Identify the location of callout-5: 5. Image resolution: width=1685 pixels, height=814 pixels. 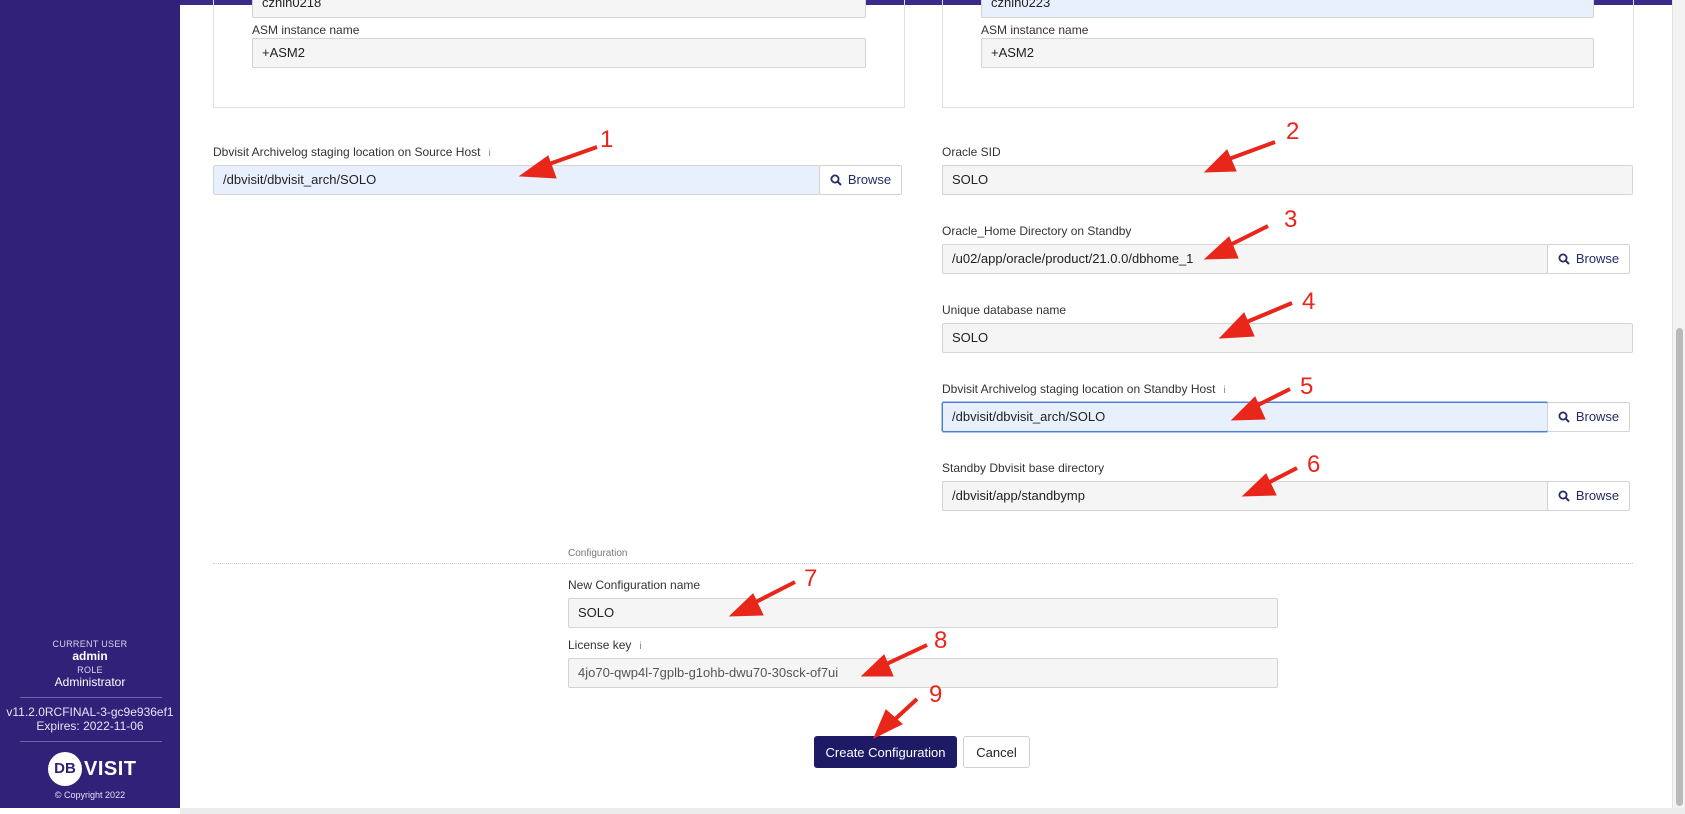
(1307, 386).